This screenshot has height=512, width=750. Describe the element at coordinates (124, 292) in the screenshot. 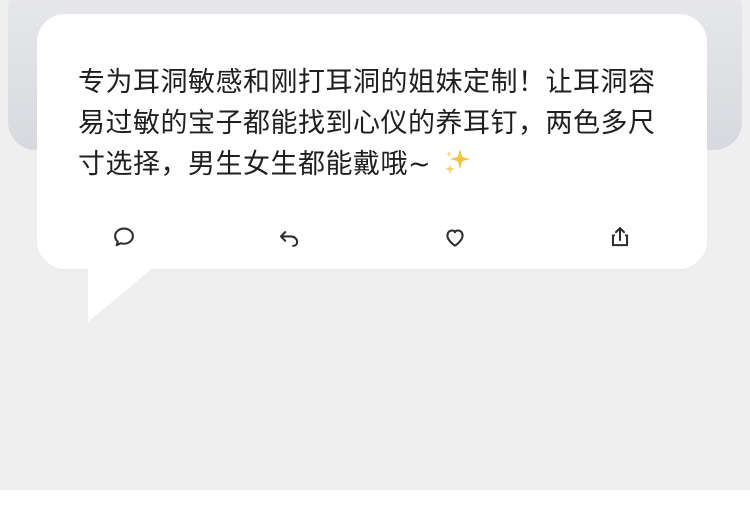

I see `bubble-tail` at that location.